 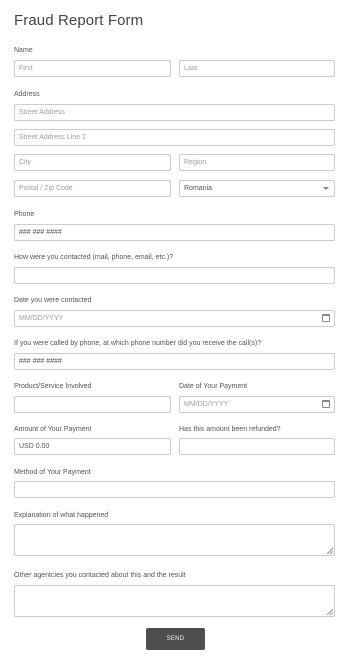 I want to click on region-input: Region, so click(x=257, y=162).